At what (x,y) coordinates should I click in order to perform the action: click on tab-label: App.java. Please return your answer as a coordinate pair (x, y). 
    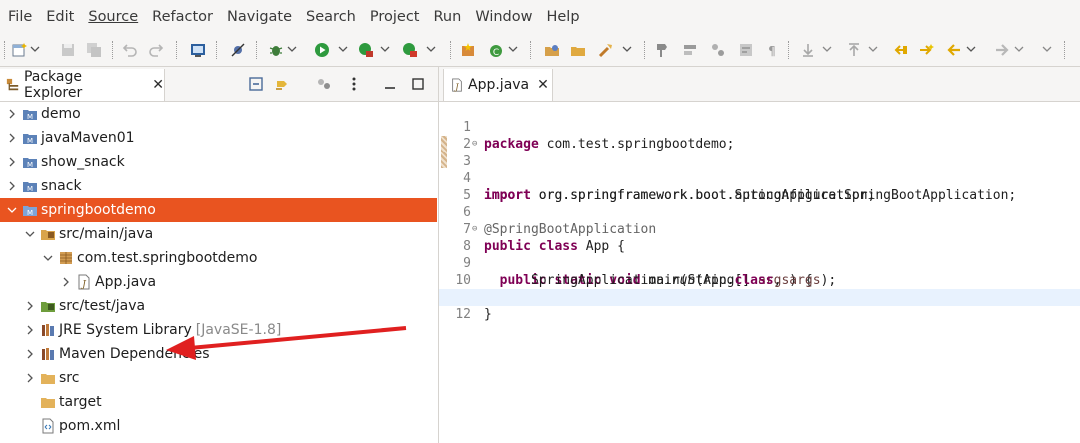
    Looking at the image, I should click on (499, 85).